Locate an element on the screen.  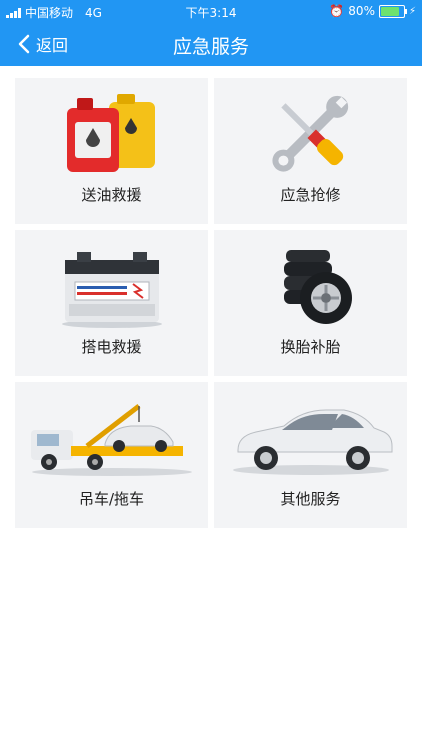
tow-truck-icon is located at coordinates (111, 440).